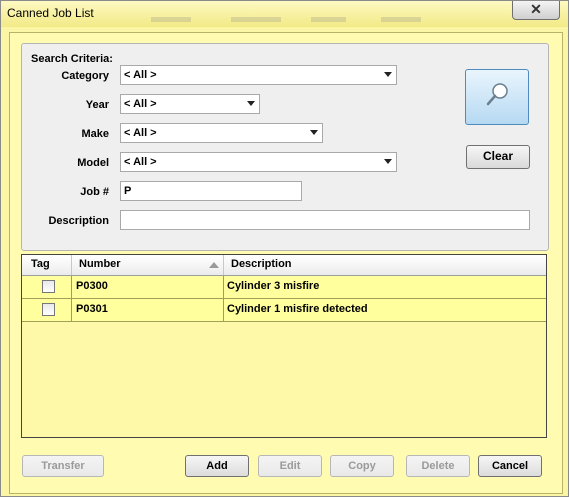 The image size is (569, 497). I want to click on make-label: Make, so click(95, 134).